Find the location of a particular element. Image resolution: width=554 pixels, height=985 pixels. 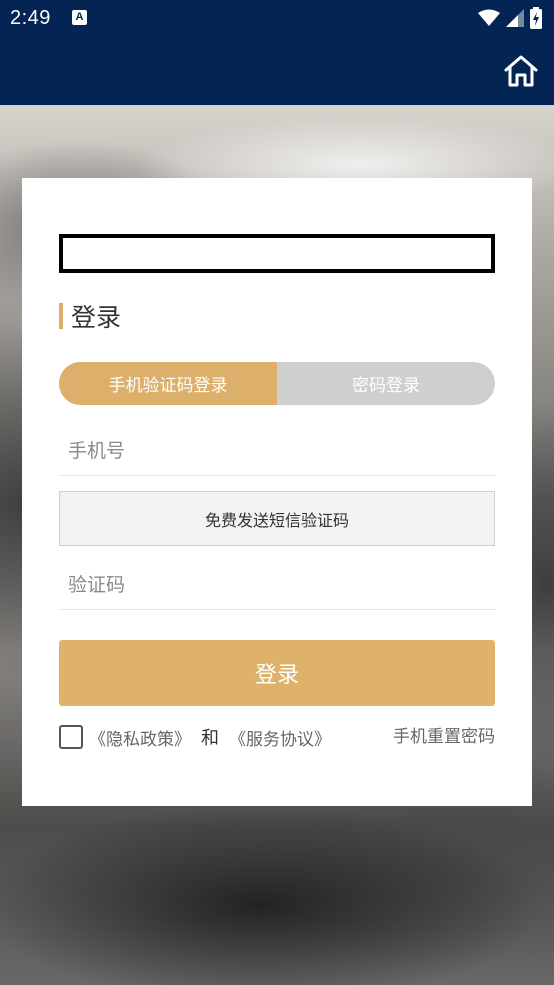

tab-password-login: 密码登录 is located at coordinates (386, 383).